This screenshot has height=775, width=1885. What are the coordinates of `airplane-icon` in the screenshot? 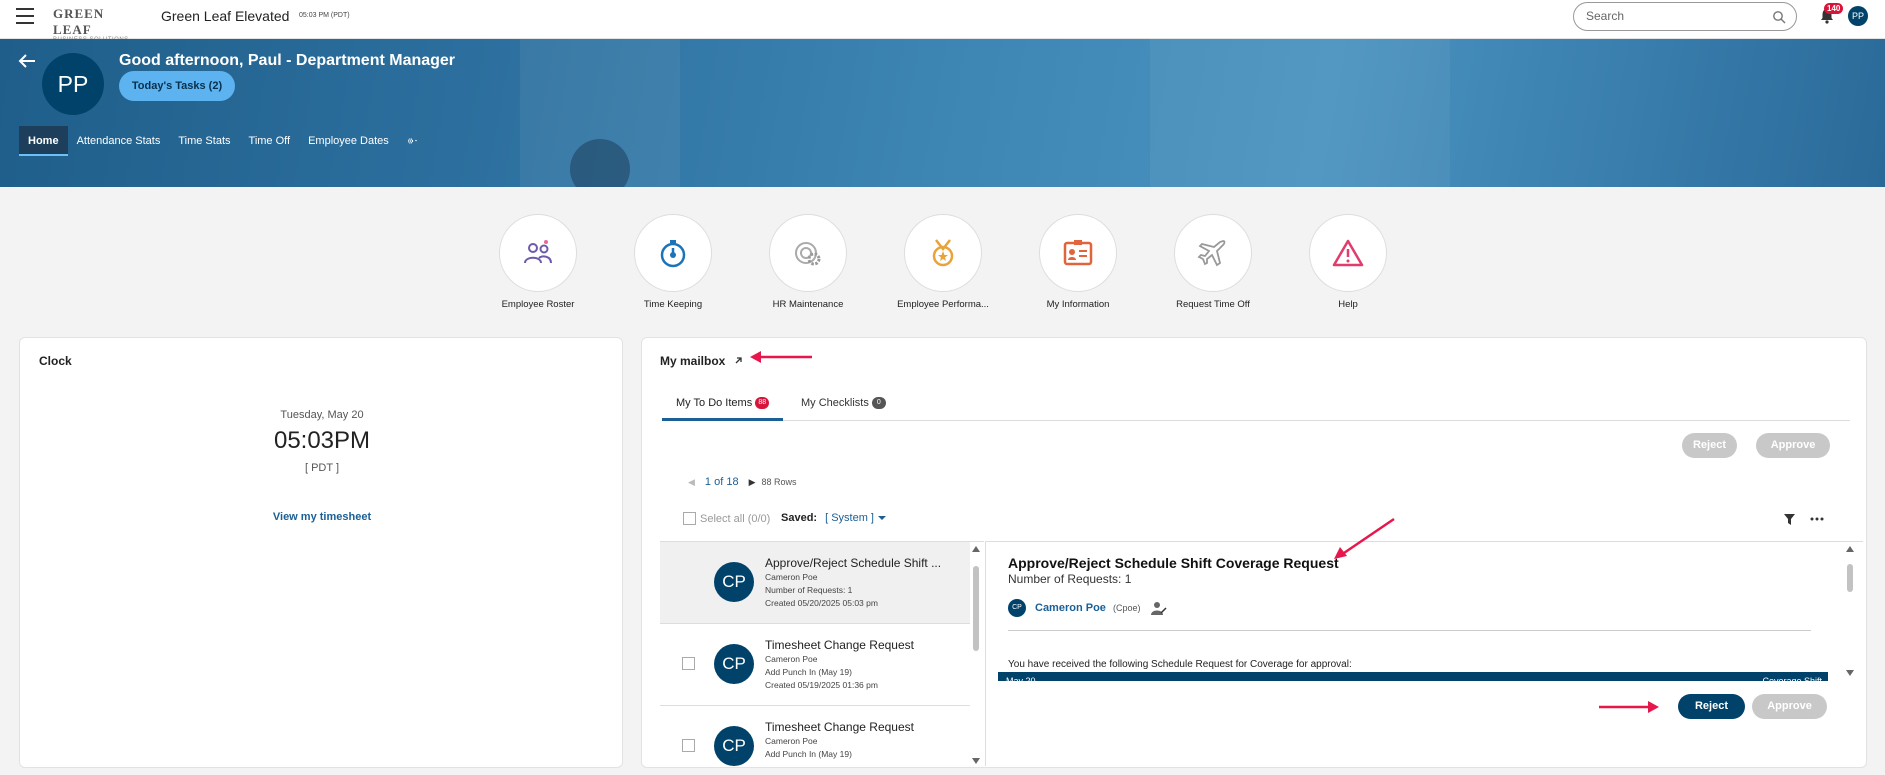 It's located at (1211, 253).